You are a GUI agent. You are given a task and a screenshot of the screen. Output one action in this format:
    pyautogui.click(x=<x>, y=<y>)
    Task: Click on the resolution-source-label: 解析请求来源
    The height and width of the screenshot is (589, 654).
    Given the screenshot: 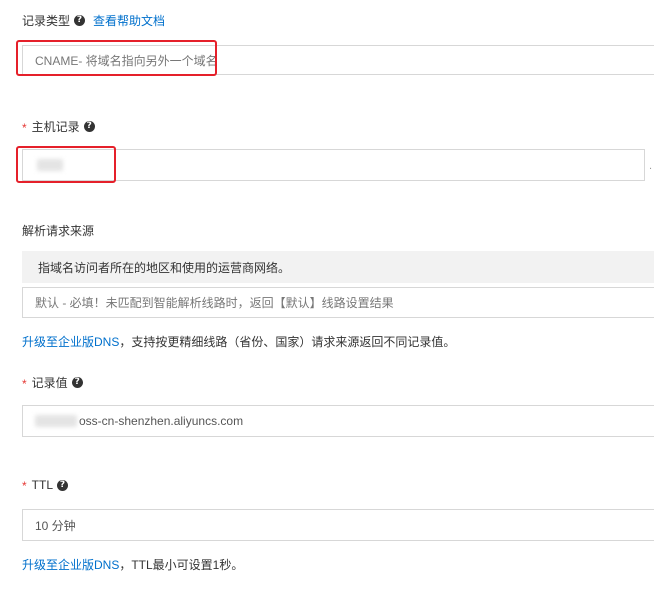 What is the action you would take?
    pyautogui.click(x=58, y=231)
    